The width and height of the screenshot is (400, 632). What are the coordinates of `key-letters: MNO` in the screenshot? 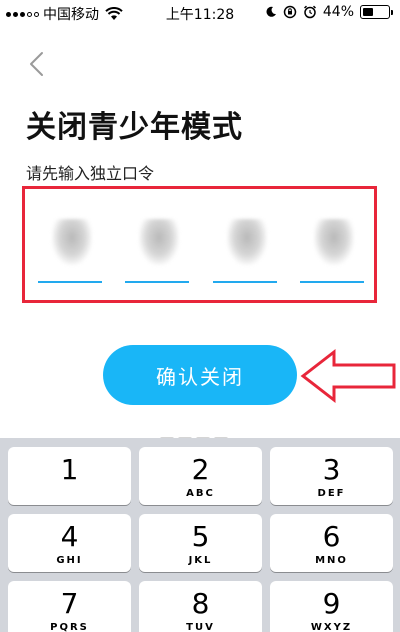 It's located at (331, 560).